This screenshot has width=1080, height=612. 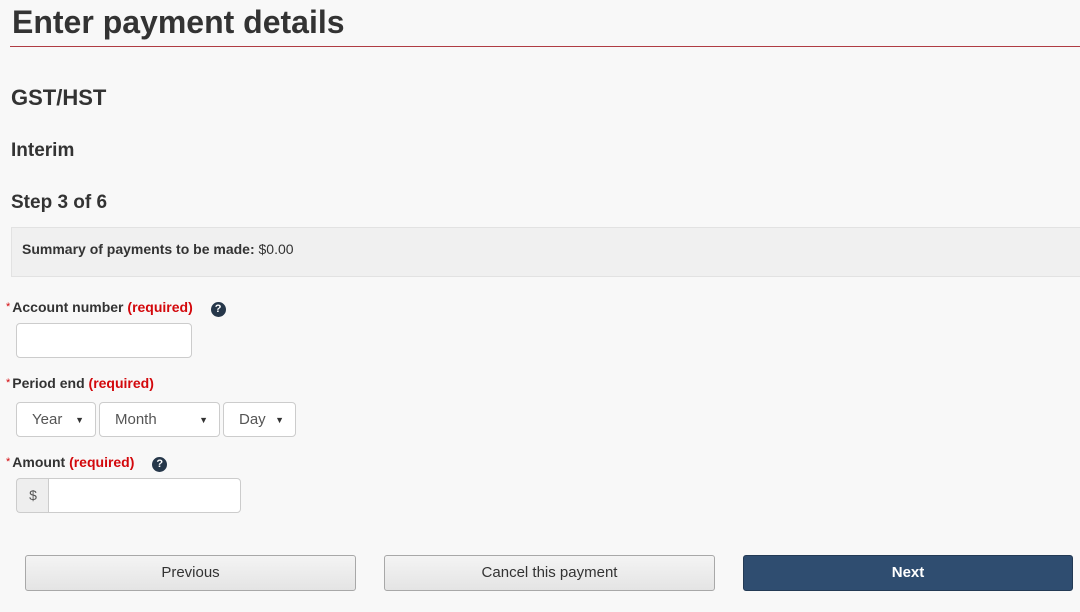 I want to click on summary-label: Summary of payments to be made:, so click(x=138, y=249).